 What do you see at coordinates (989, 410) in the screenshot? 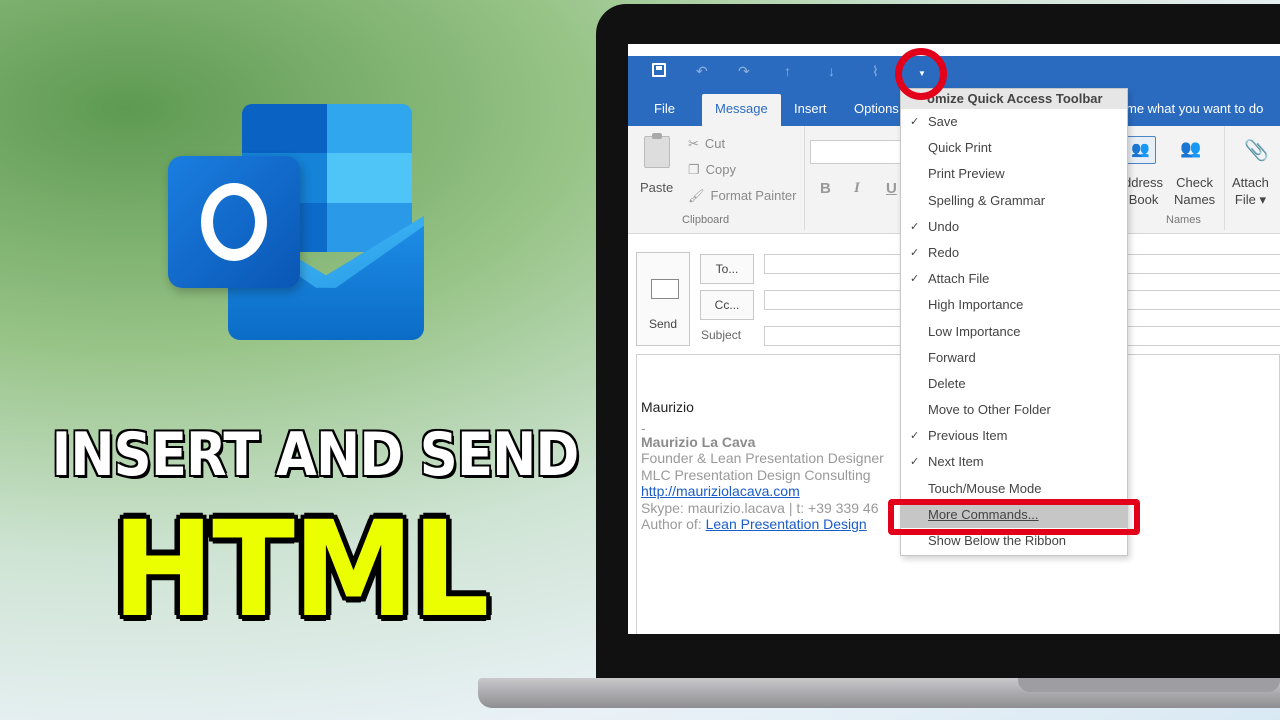
I see `menu-item-label: Move to Other Folder` at bounding box center [989, 410].